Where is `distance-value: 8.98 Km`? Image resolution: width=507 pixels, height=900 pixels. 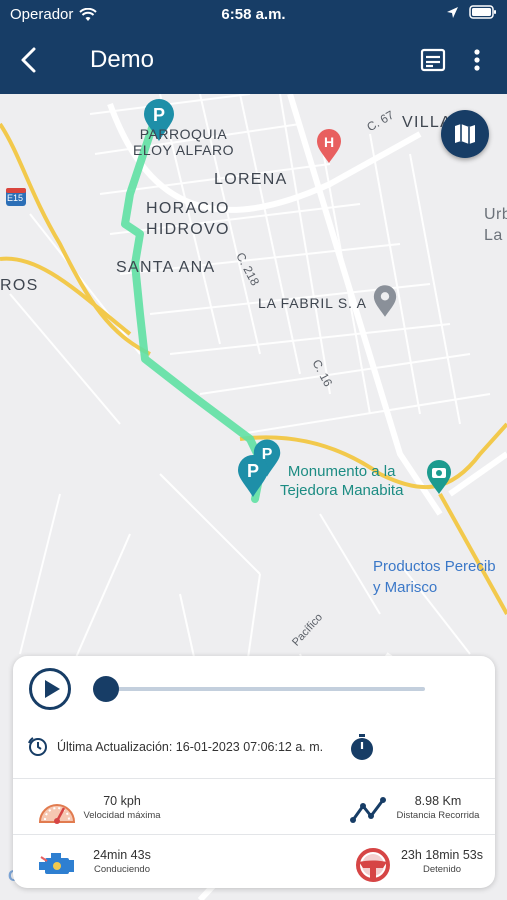
distance-value: 8.98 Km is located at coordinates (438, 801).